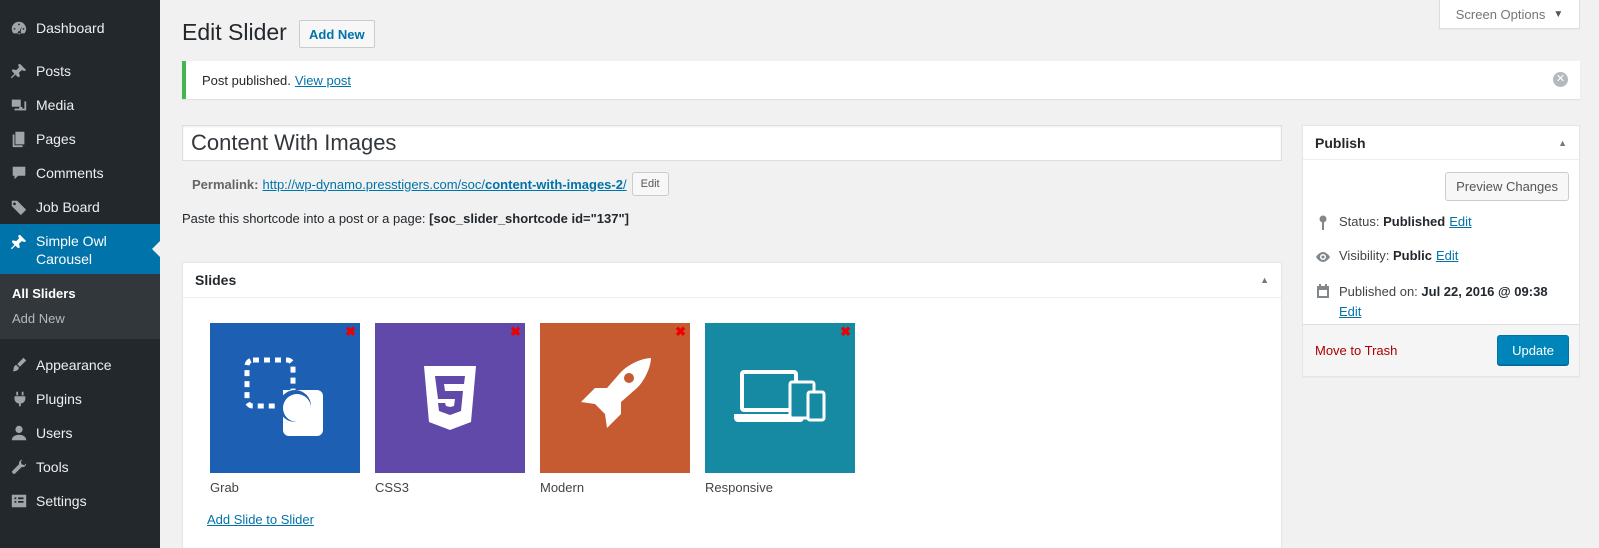 Image resolution: width=1599 pixels, height=548 pixels. Describe the element at coordinates (80, 139) in the screenshot. I see `sidebar-item-pages: Pages` at that location.